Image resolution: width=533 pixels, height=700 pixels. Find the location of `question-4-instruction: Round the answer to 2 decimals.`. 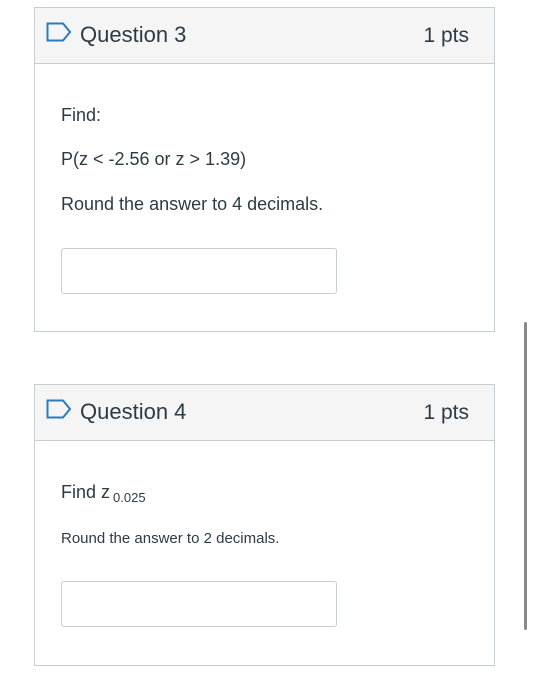

question-4-instruction: Round the answer to 2 decimals. is located at coordinates (170, 538).